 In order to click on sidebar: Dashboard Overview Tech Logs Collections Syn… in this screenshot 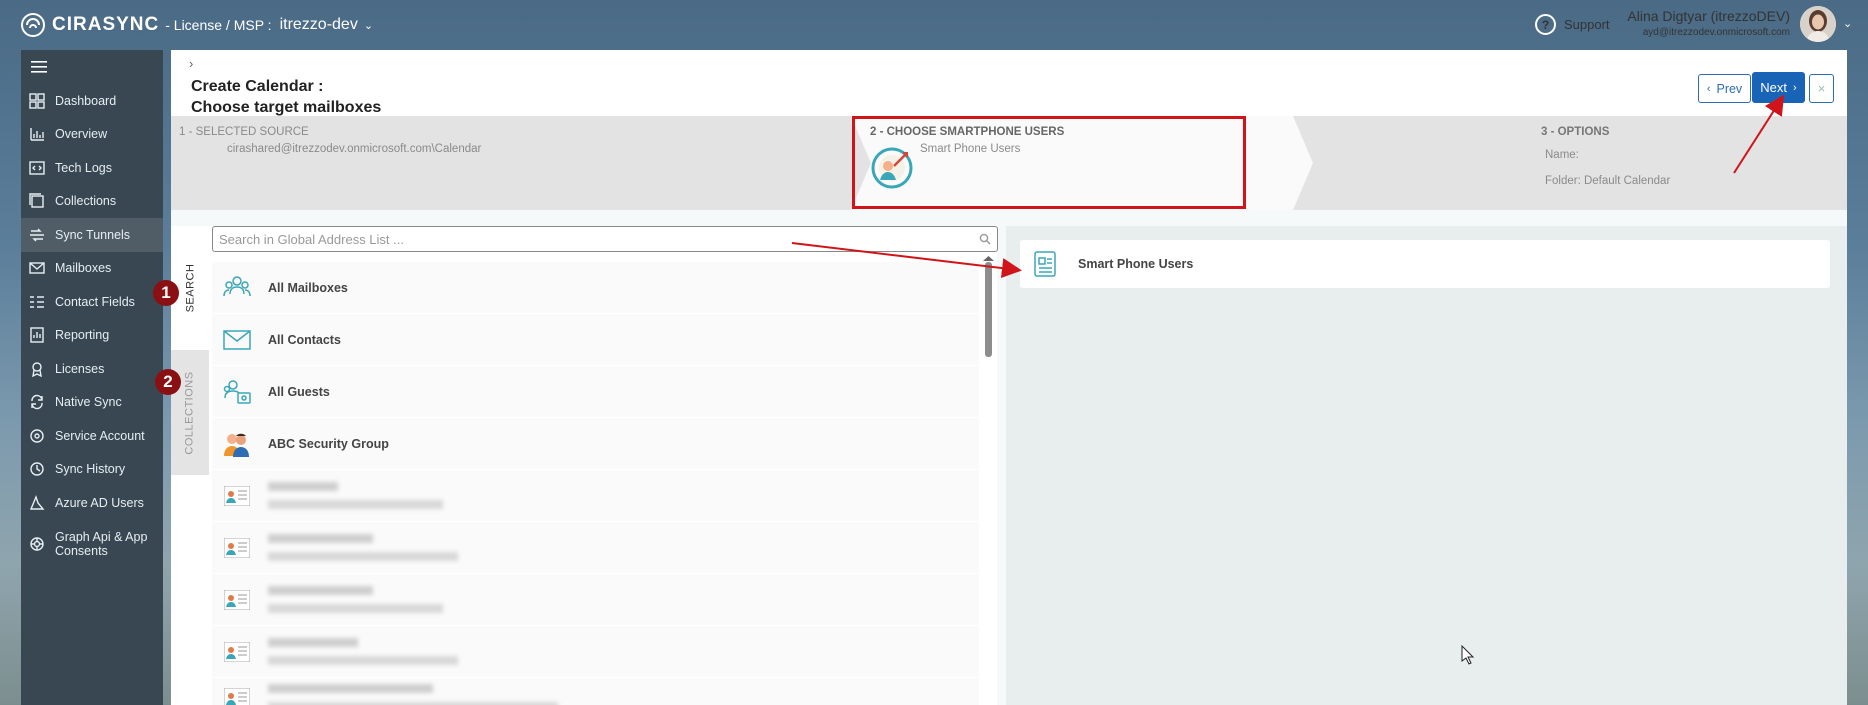, I will do `click(92, 377)`.